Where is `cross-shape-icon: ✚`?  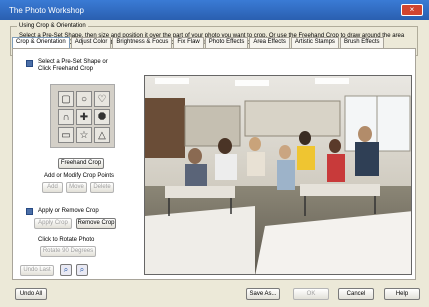
cross-shape-icon: ✚ is located at coordinates (84, 117).